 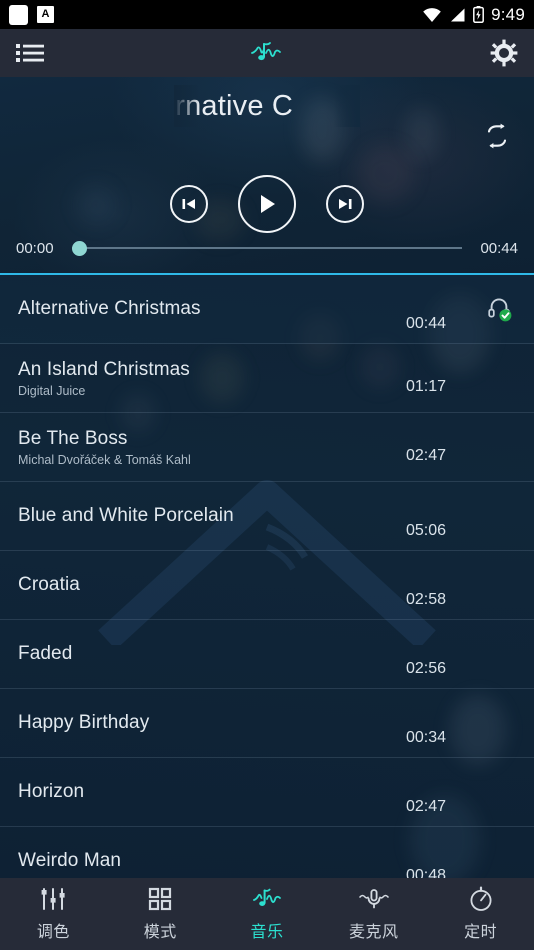 What do you see at coordinates (426, 323) in the screenshot?
I see `song-duration: 00:44` at bounding box center [426, 323].